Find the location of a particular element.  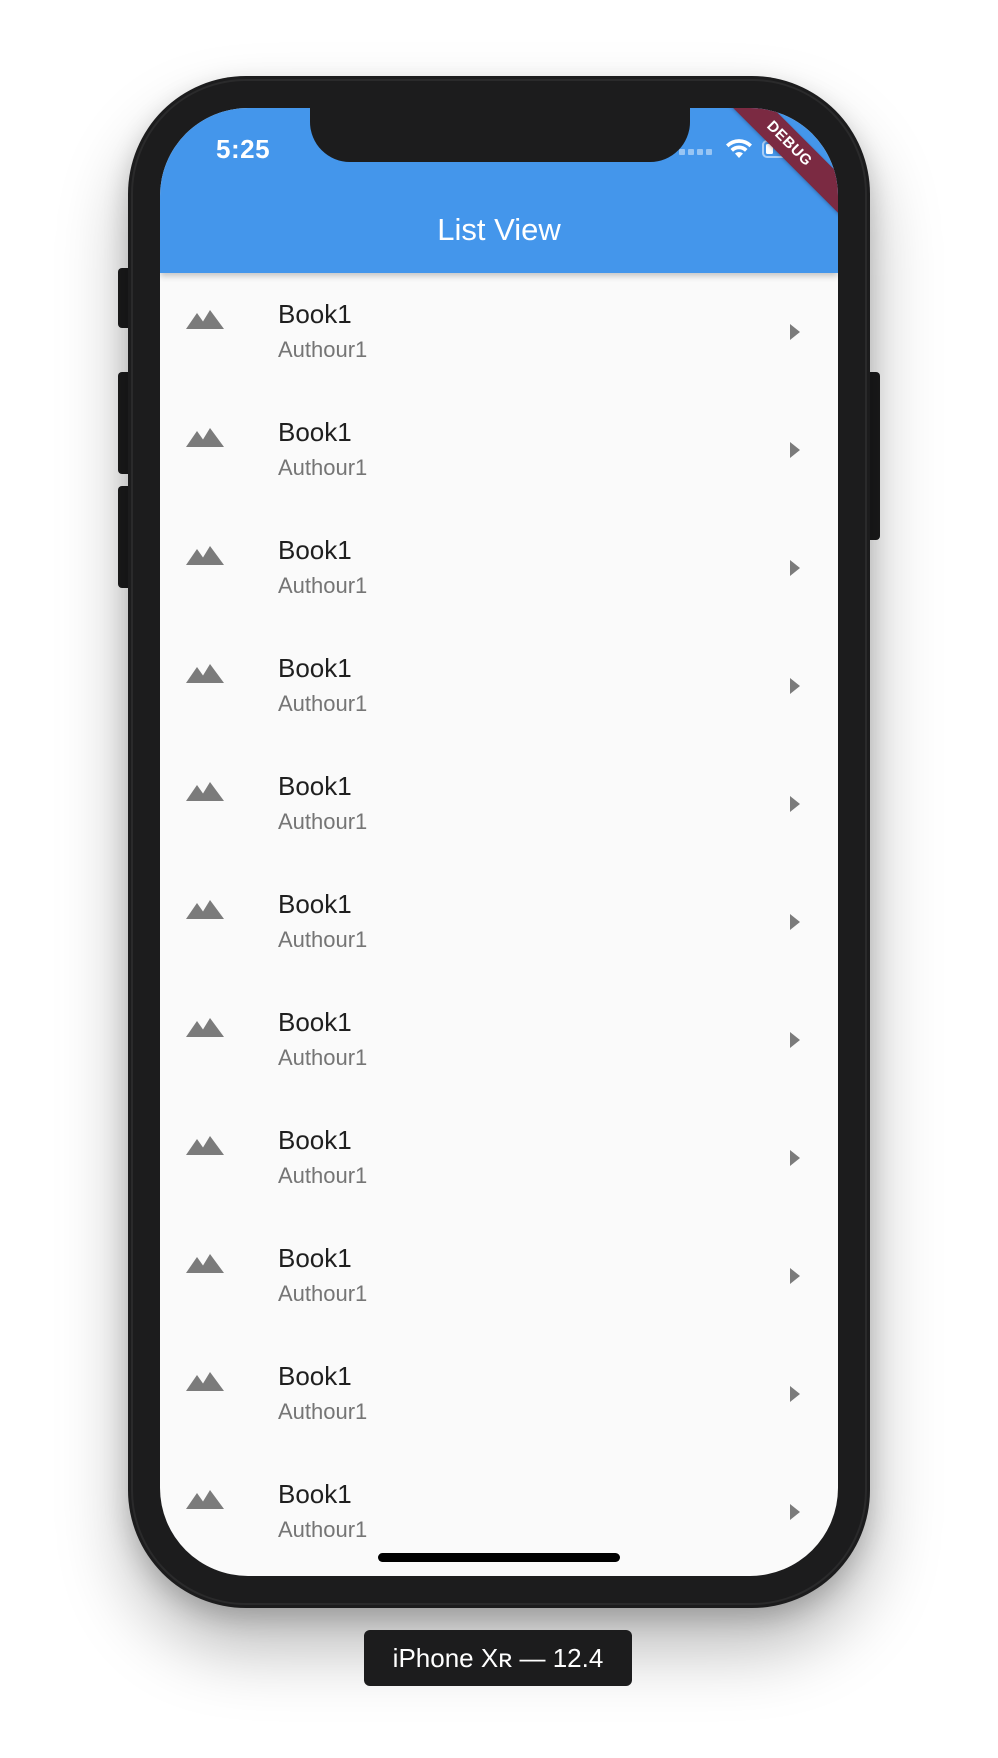

device-label: iPhone Xʀ — 12.4 is located at coordinates (498, 1658).